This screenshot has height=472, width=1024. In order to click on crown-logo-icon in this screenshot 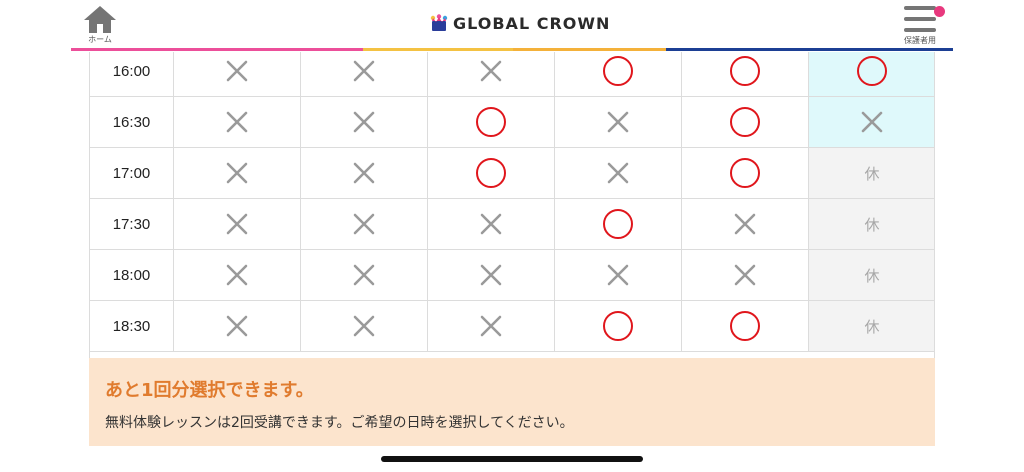, I will do `click(439, 22)`.